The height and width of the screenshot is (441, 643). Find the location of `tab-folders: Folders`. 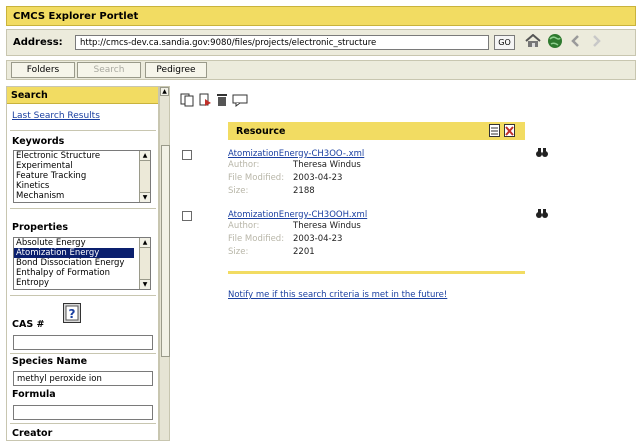

tab-folders: Folders is located at coordinates (43, 70).